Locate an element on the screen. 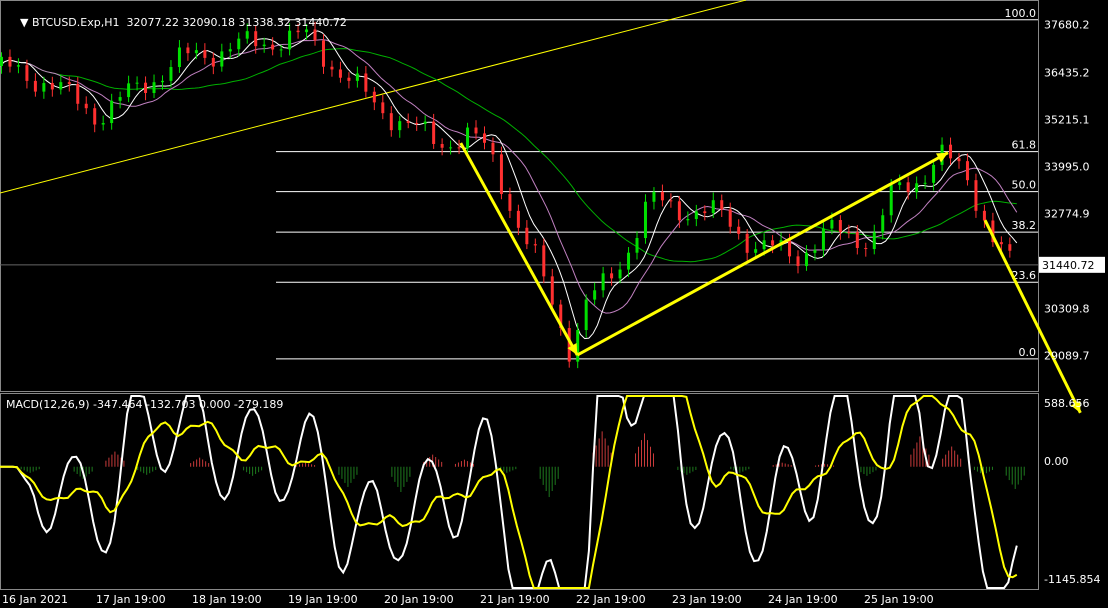 The height and width of the screenshot is (608, 1108). time-axis-tick-label: 22 Jan 19:00 is located at coordinates (611, 599).